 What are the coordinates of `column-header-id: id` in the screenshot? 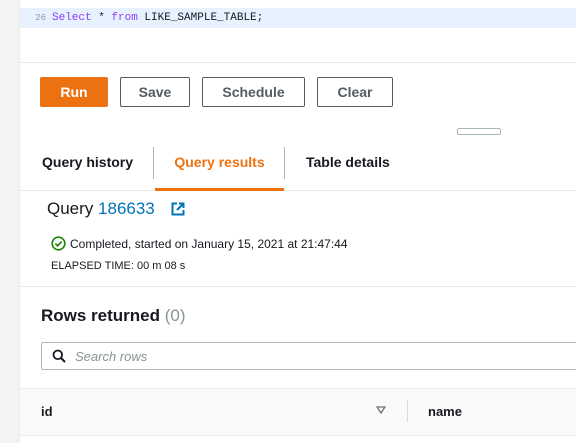 It's located at (47, 411).